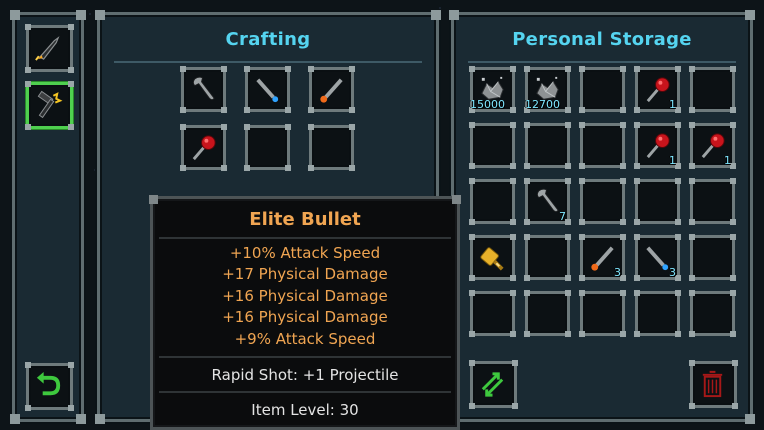 This screenshot has width=764, height=430. I want to click on item-stat: +17 Physical Damage, so click(305, 274).